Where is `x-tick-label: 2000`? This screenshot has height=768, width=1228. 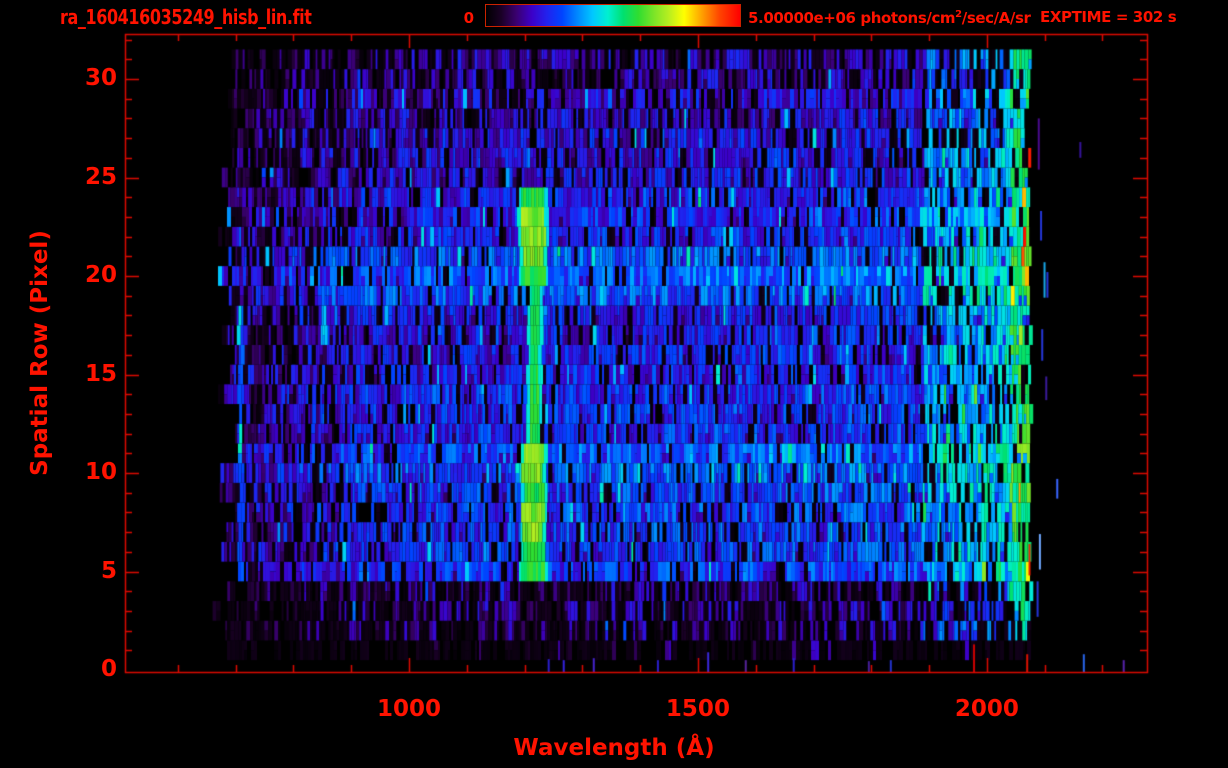 x-tick-label: 2000 is located at coordinates (986, 709).